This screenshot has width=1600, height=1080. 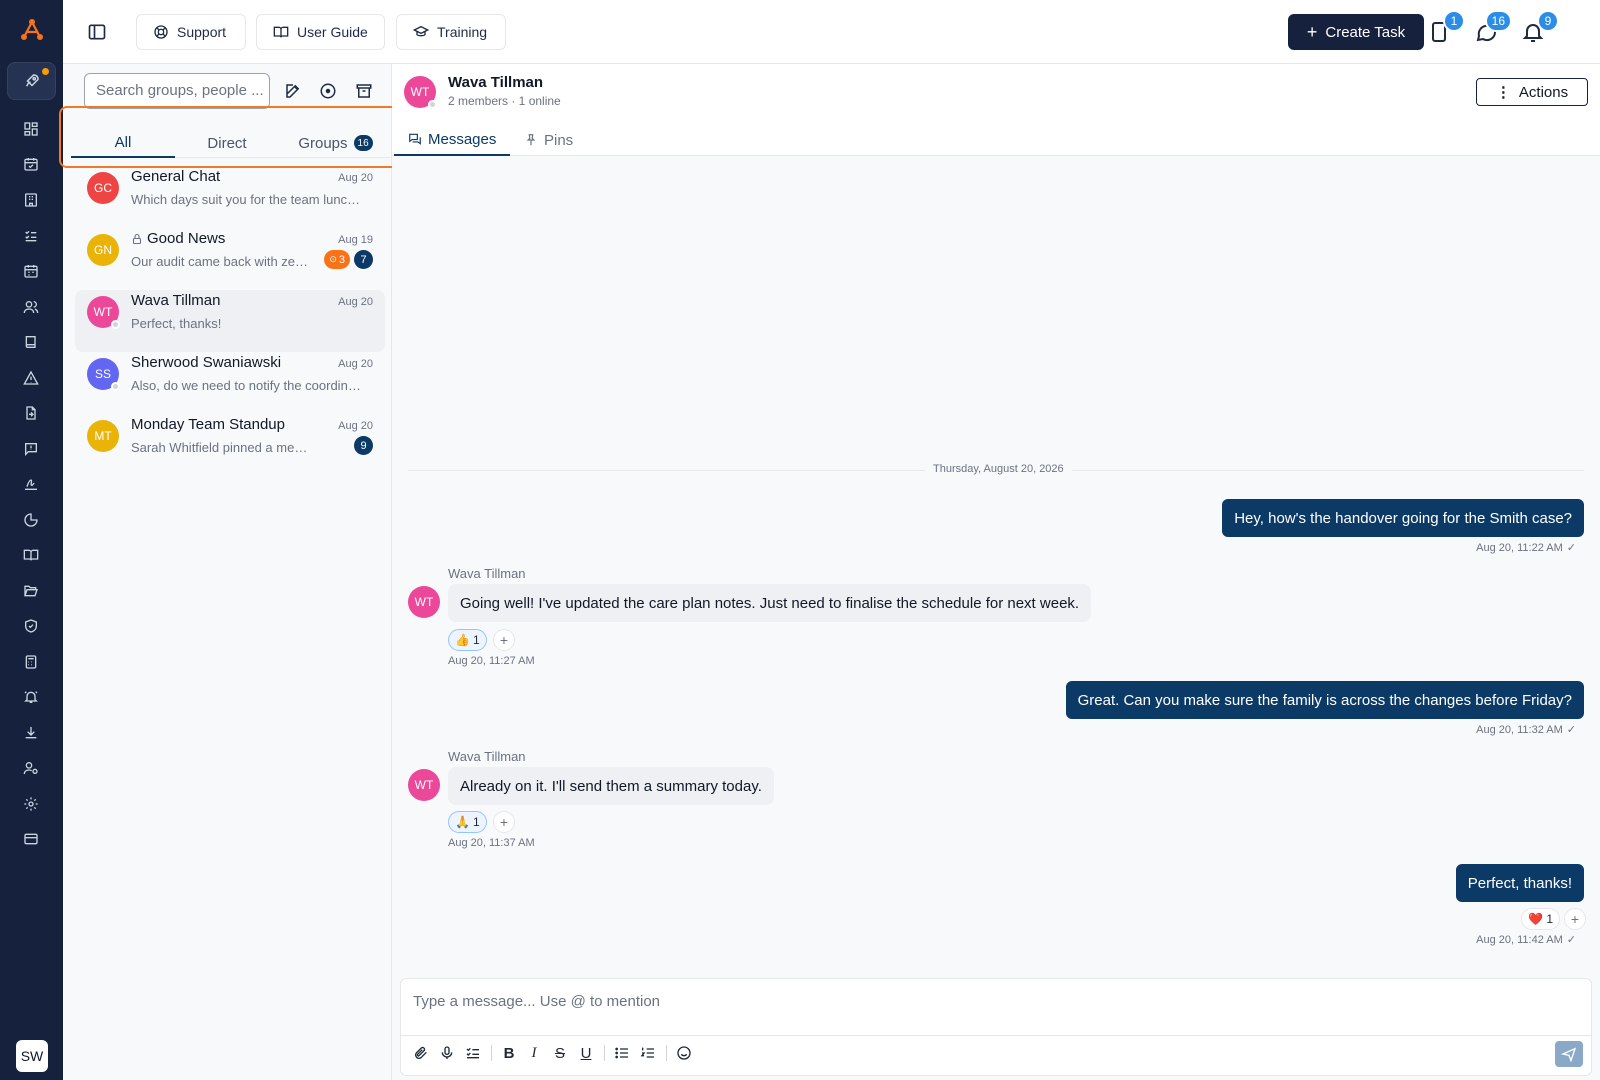 I want to click on compose-icon, so click(x=293, y=91).